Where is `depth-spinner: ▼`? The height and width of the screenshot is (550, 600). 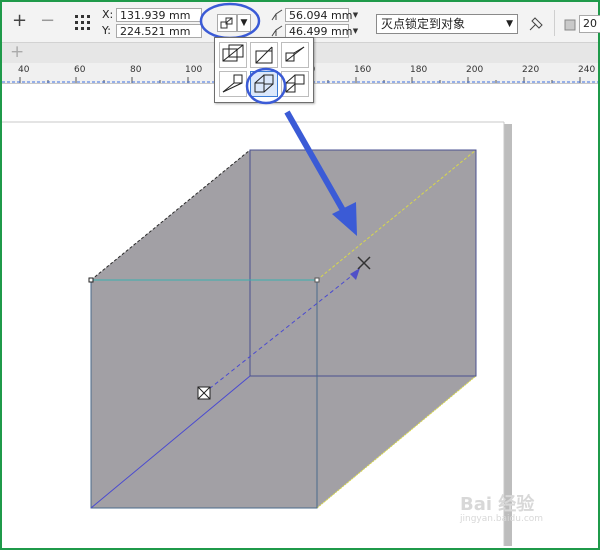 depth-spinner: ▼ is located at coordinates (355, 15).